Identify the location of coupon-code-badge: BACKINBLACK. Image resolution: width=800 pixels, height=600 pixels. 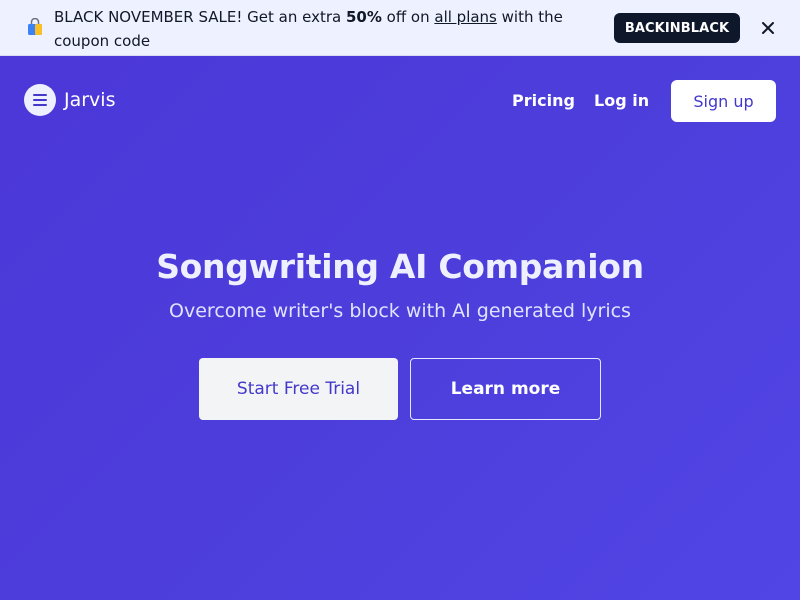
(677, 28).